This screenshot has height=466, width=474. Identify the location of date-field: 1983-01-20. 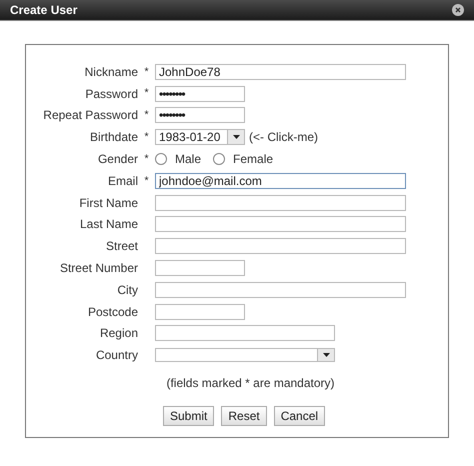
(200, 137).